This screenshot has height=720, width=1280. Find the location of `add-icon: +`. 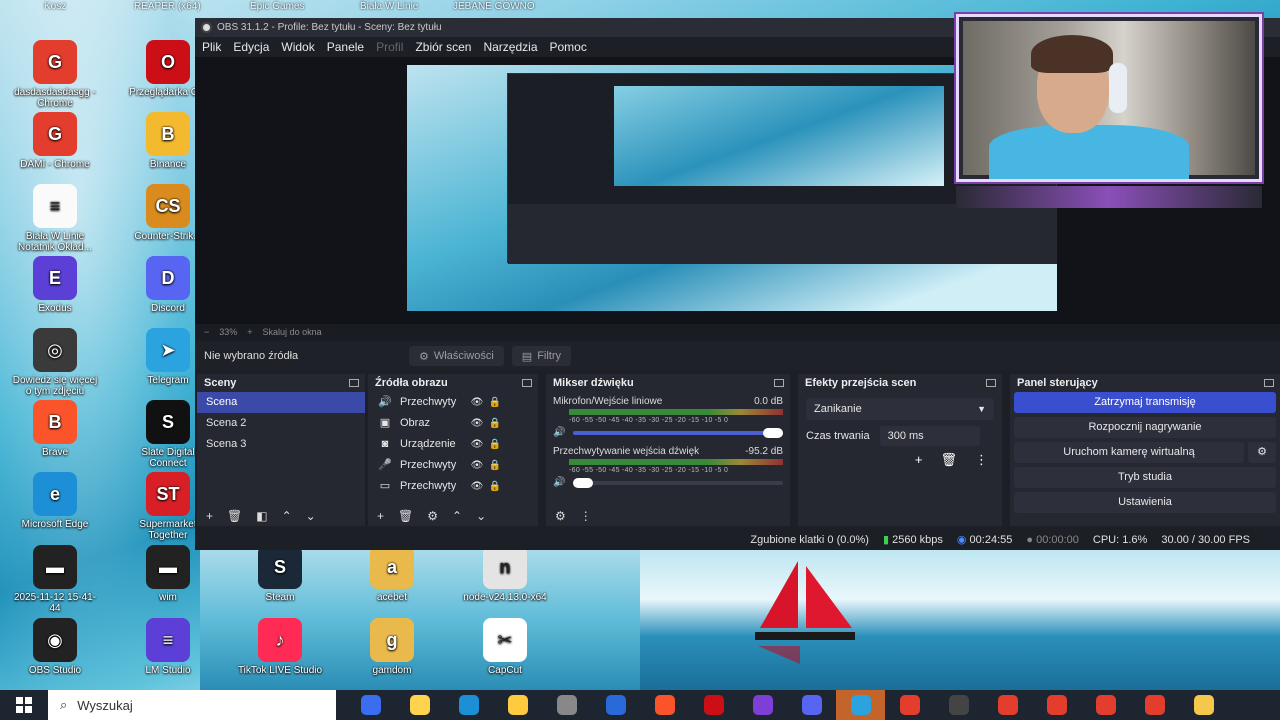

add-icon: + is located at coordinates (919, 460).